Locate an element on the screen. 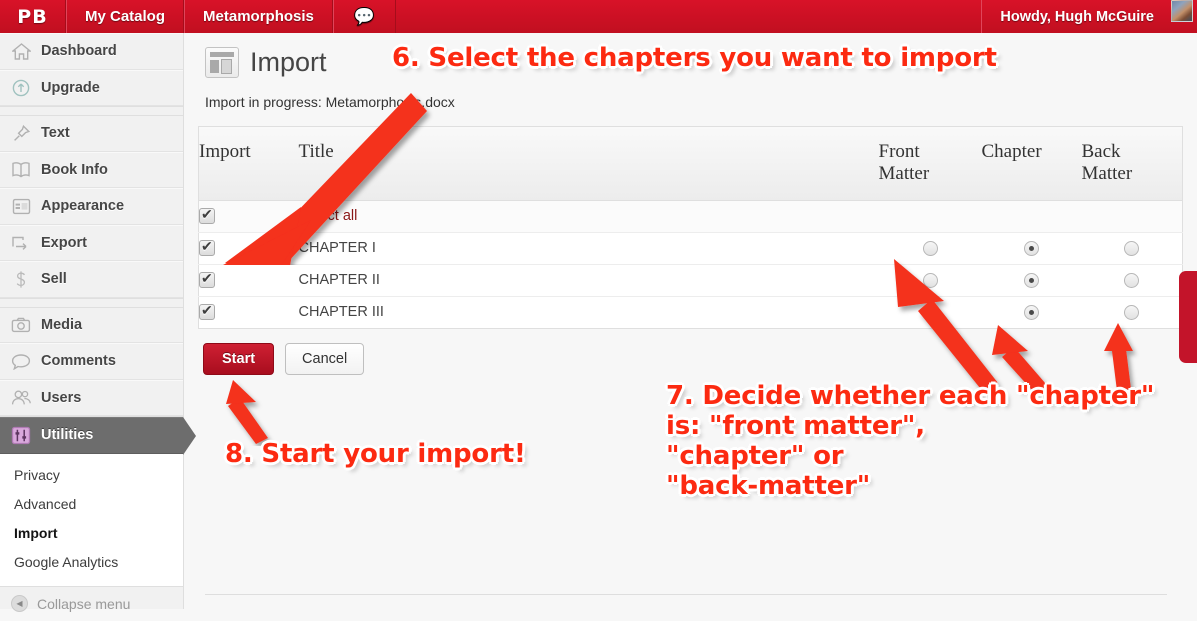  upgrade-arrow-icon is located at coordinates (21, 88).